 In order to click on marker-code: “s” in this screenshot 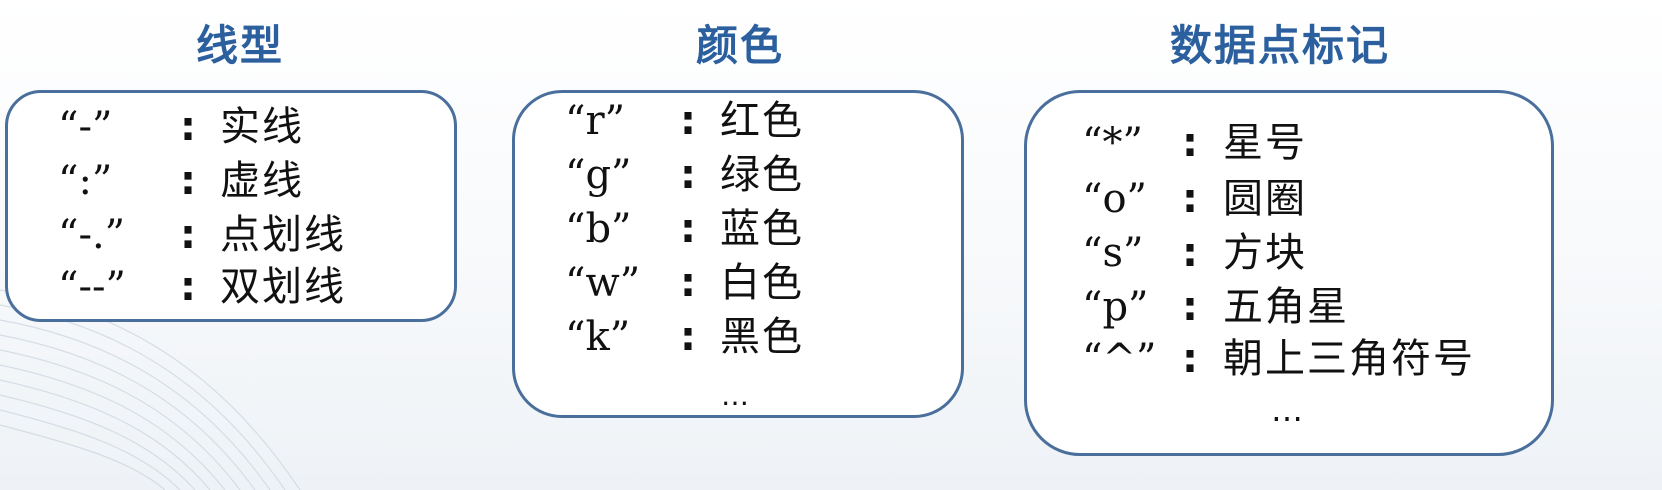, I will do `click(1113, 253)`.